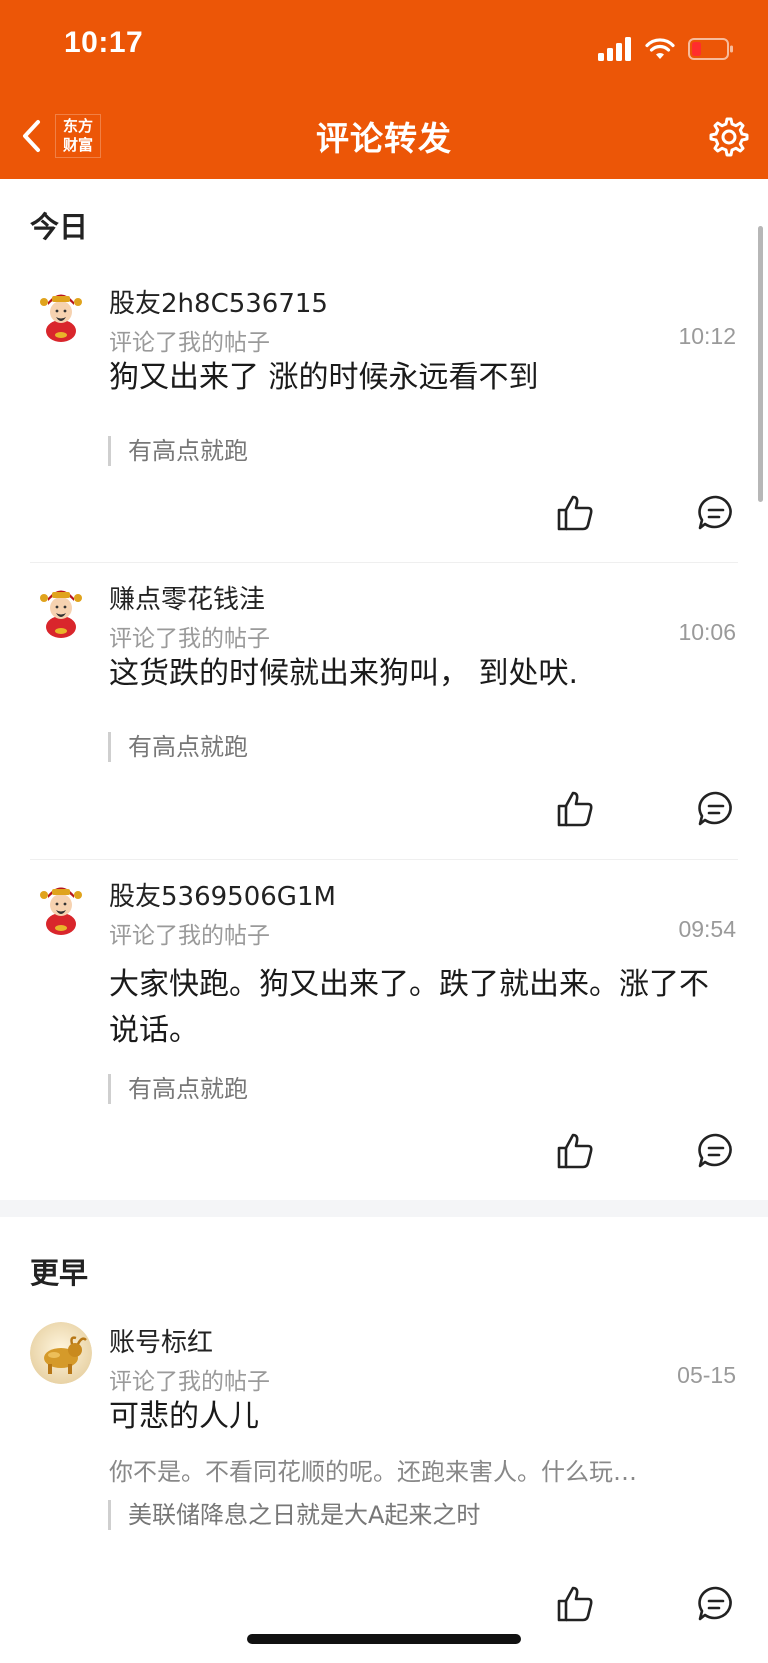 Image resolution: width=768 pixels, height=1663 pixels. What do you see at coordinates (294, 1515) in the screenshot?
I see `quoted-post: 美联储降息之日就是大A起来之时` at bounding box center [294, 1515].